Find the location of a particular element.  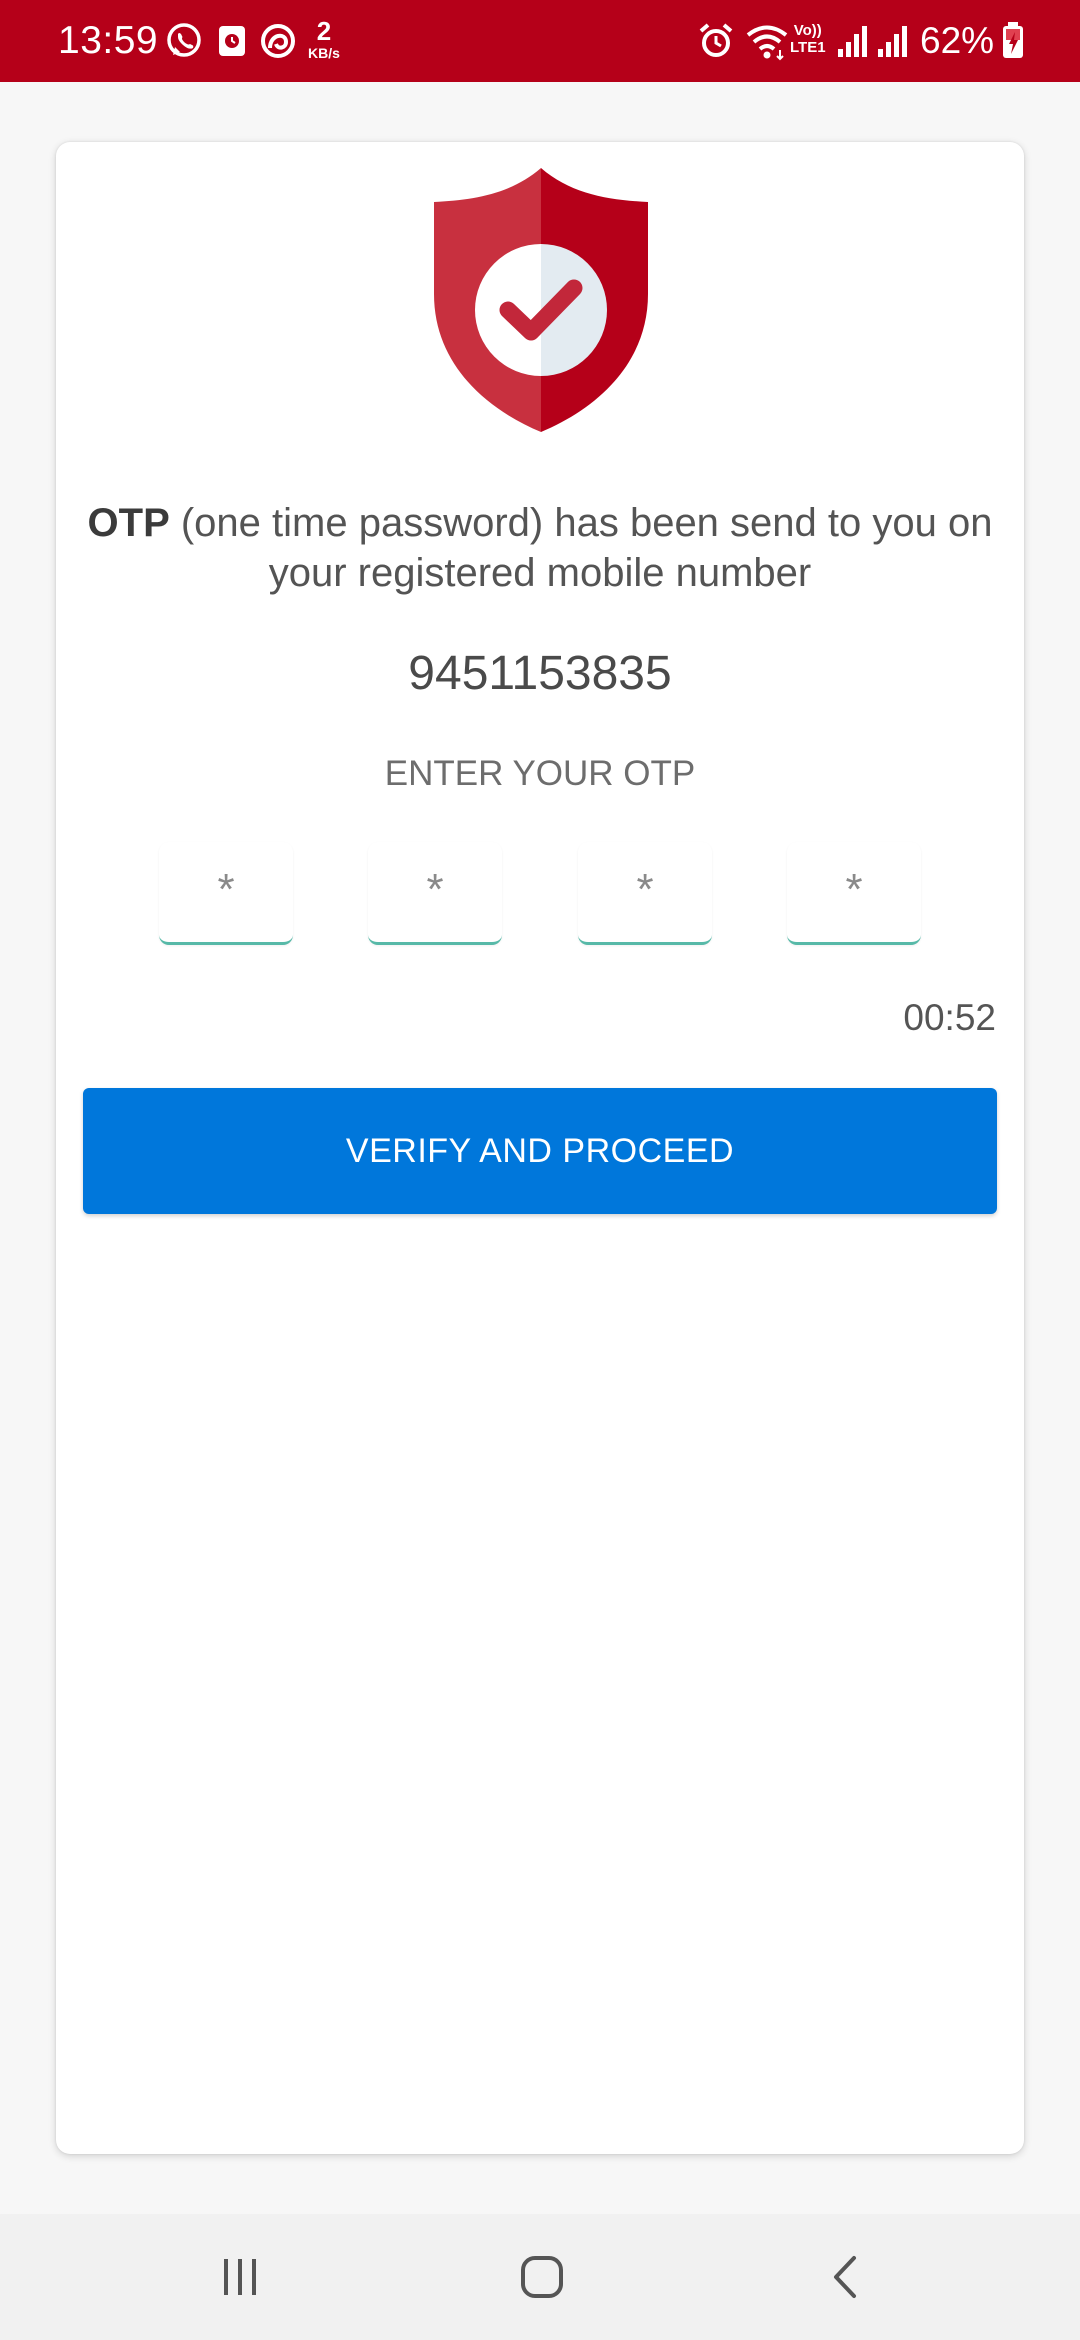

network-speed-unit: KB/s is located at coordinates (324, 53).